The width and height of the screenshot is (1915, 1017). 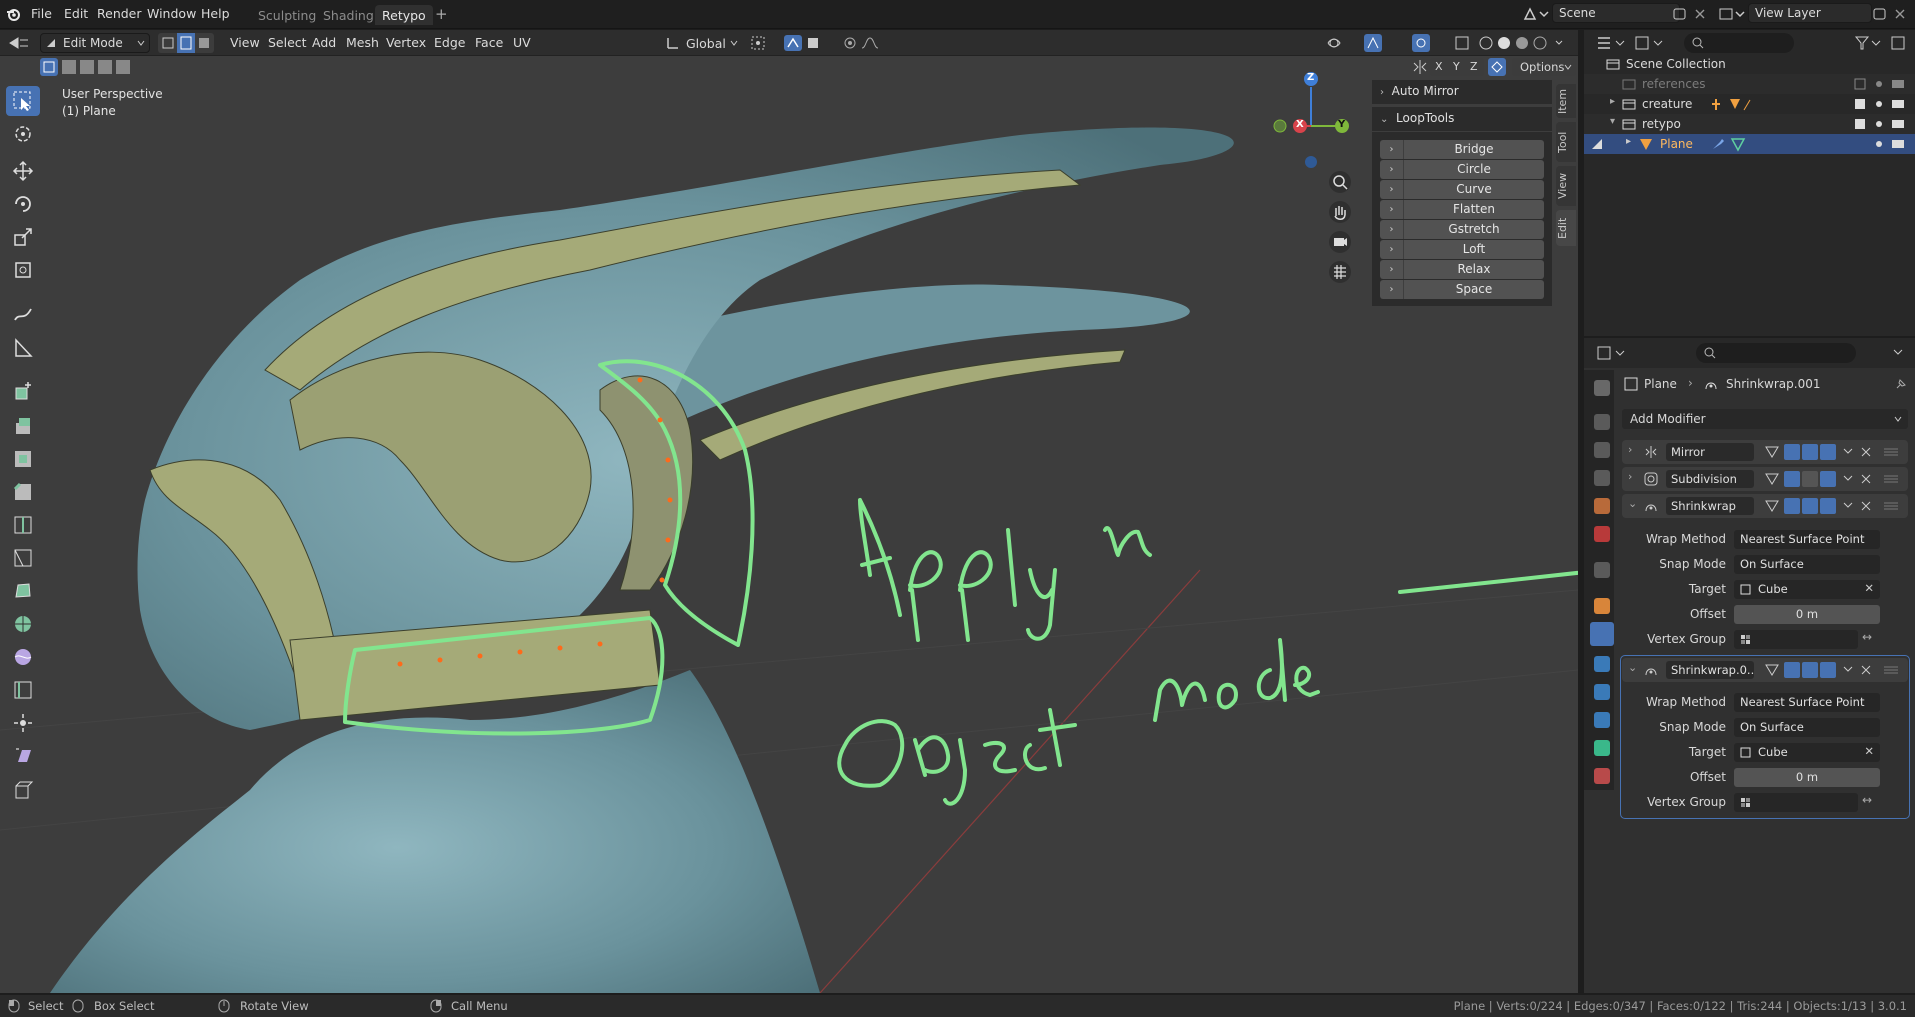 I want to click on modifier-shrinkwrap: ⌄ Shrinkwrap, so click(x=1765, y=506).